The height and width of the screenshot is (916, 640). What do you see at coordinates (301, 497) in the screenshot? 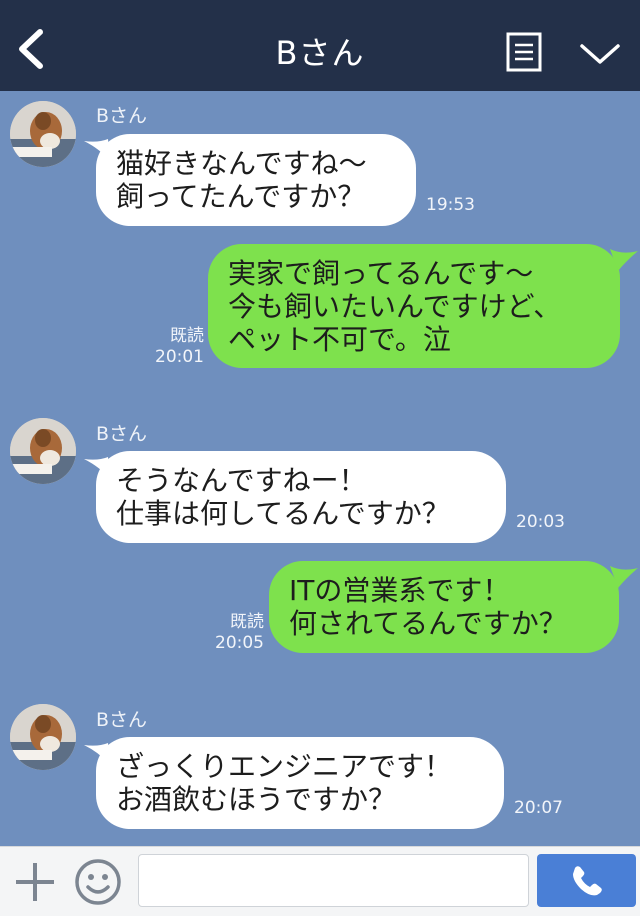
I see `message-bubble-incoming: そうなんですねー！ 仕事は何してるんですか？` at bounding box center [301, 497].